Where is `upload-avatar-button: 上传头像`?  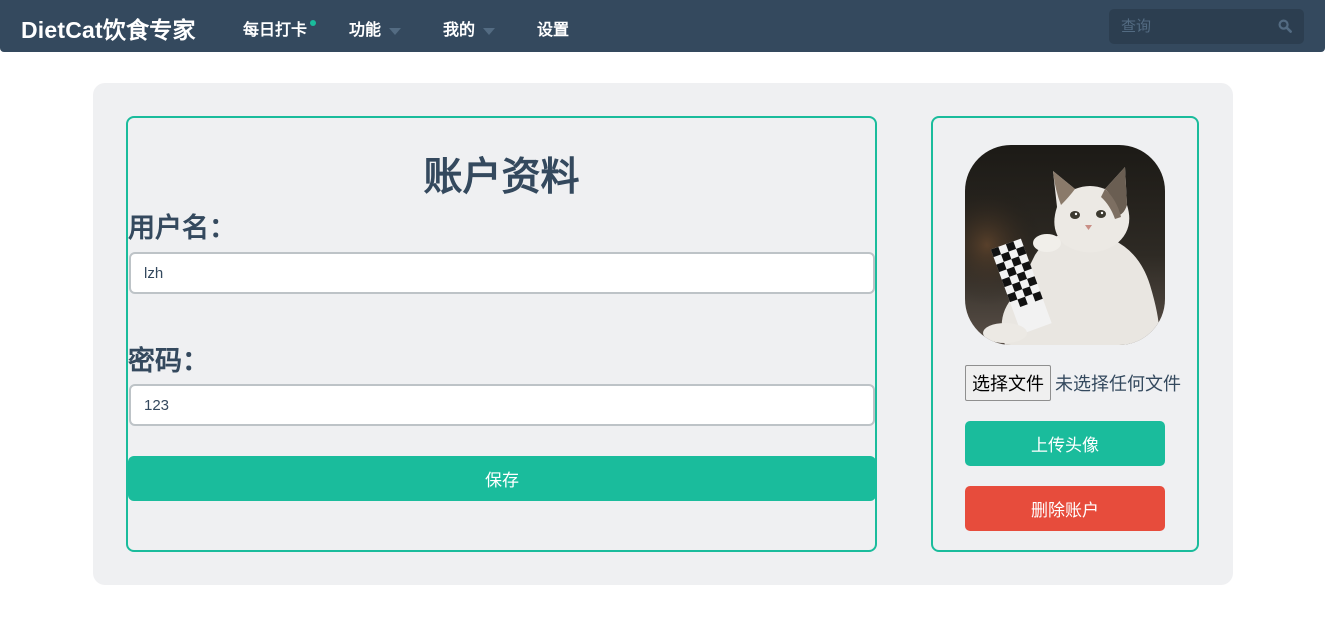 upload-avatar-button: 上传头像 is located at coordinates (1065, 443).